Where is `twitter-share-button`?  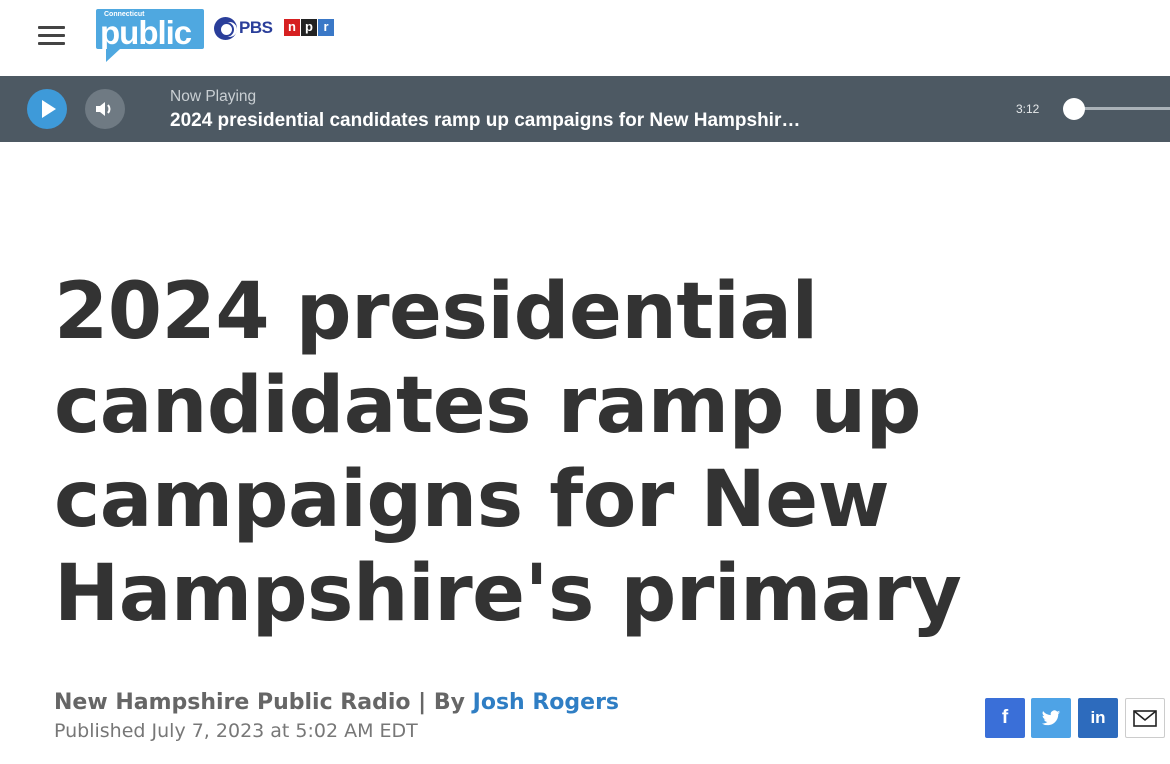
twitter-share-button is located at coordinates (1051, 718).